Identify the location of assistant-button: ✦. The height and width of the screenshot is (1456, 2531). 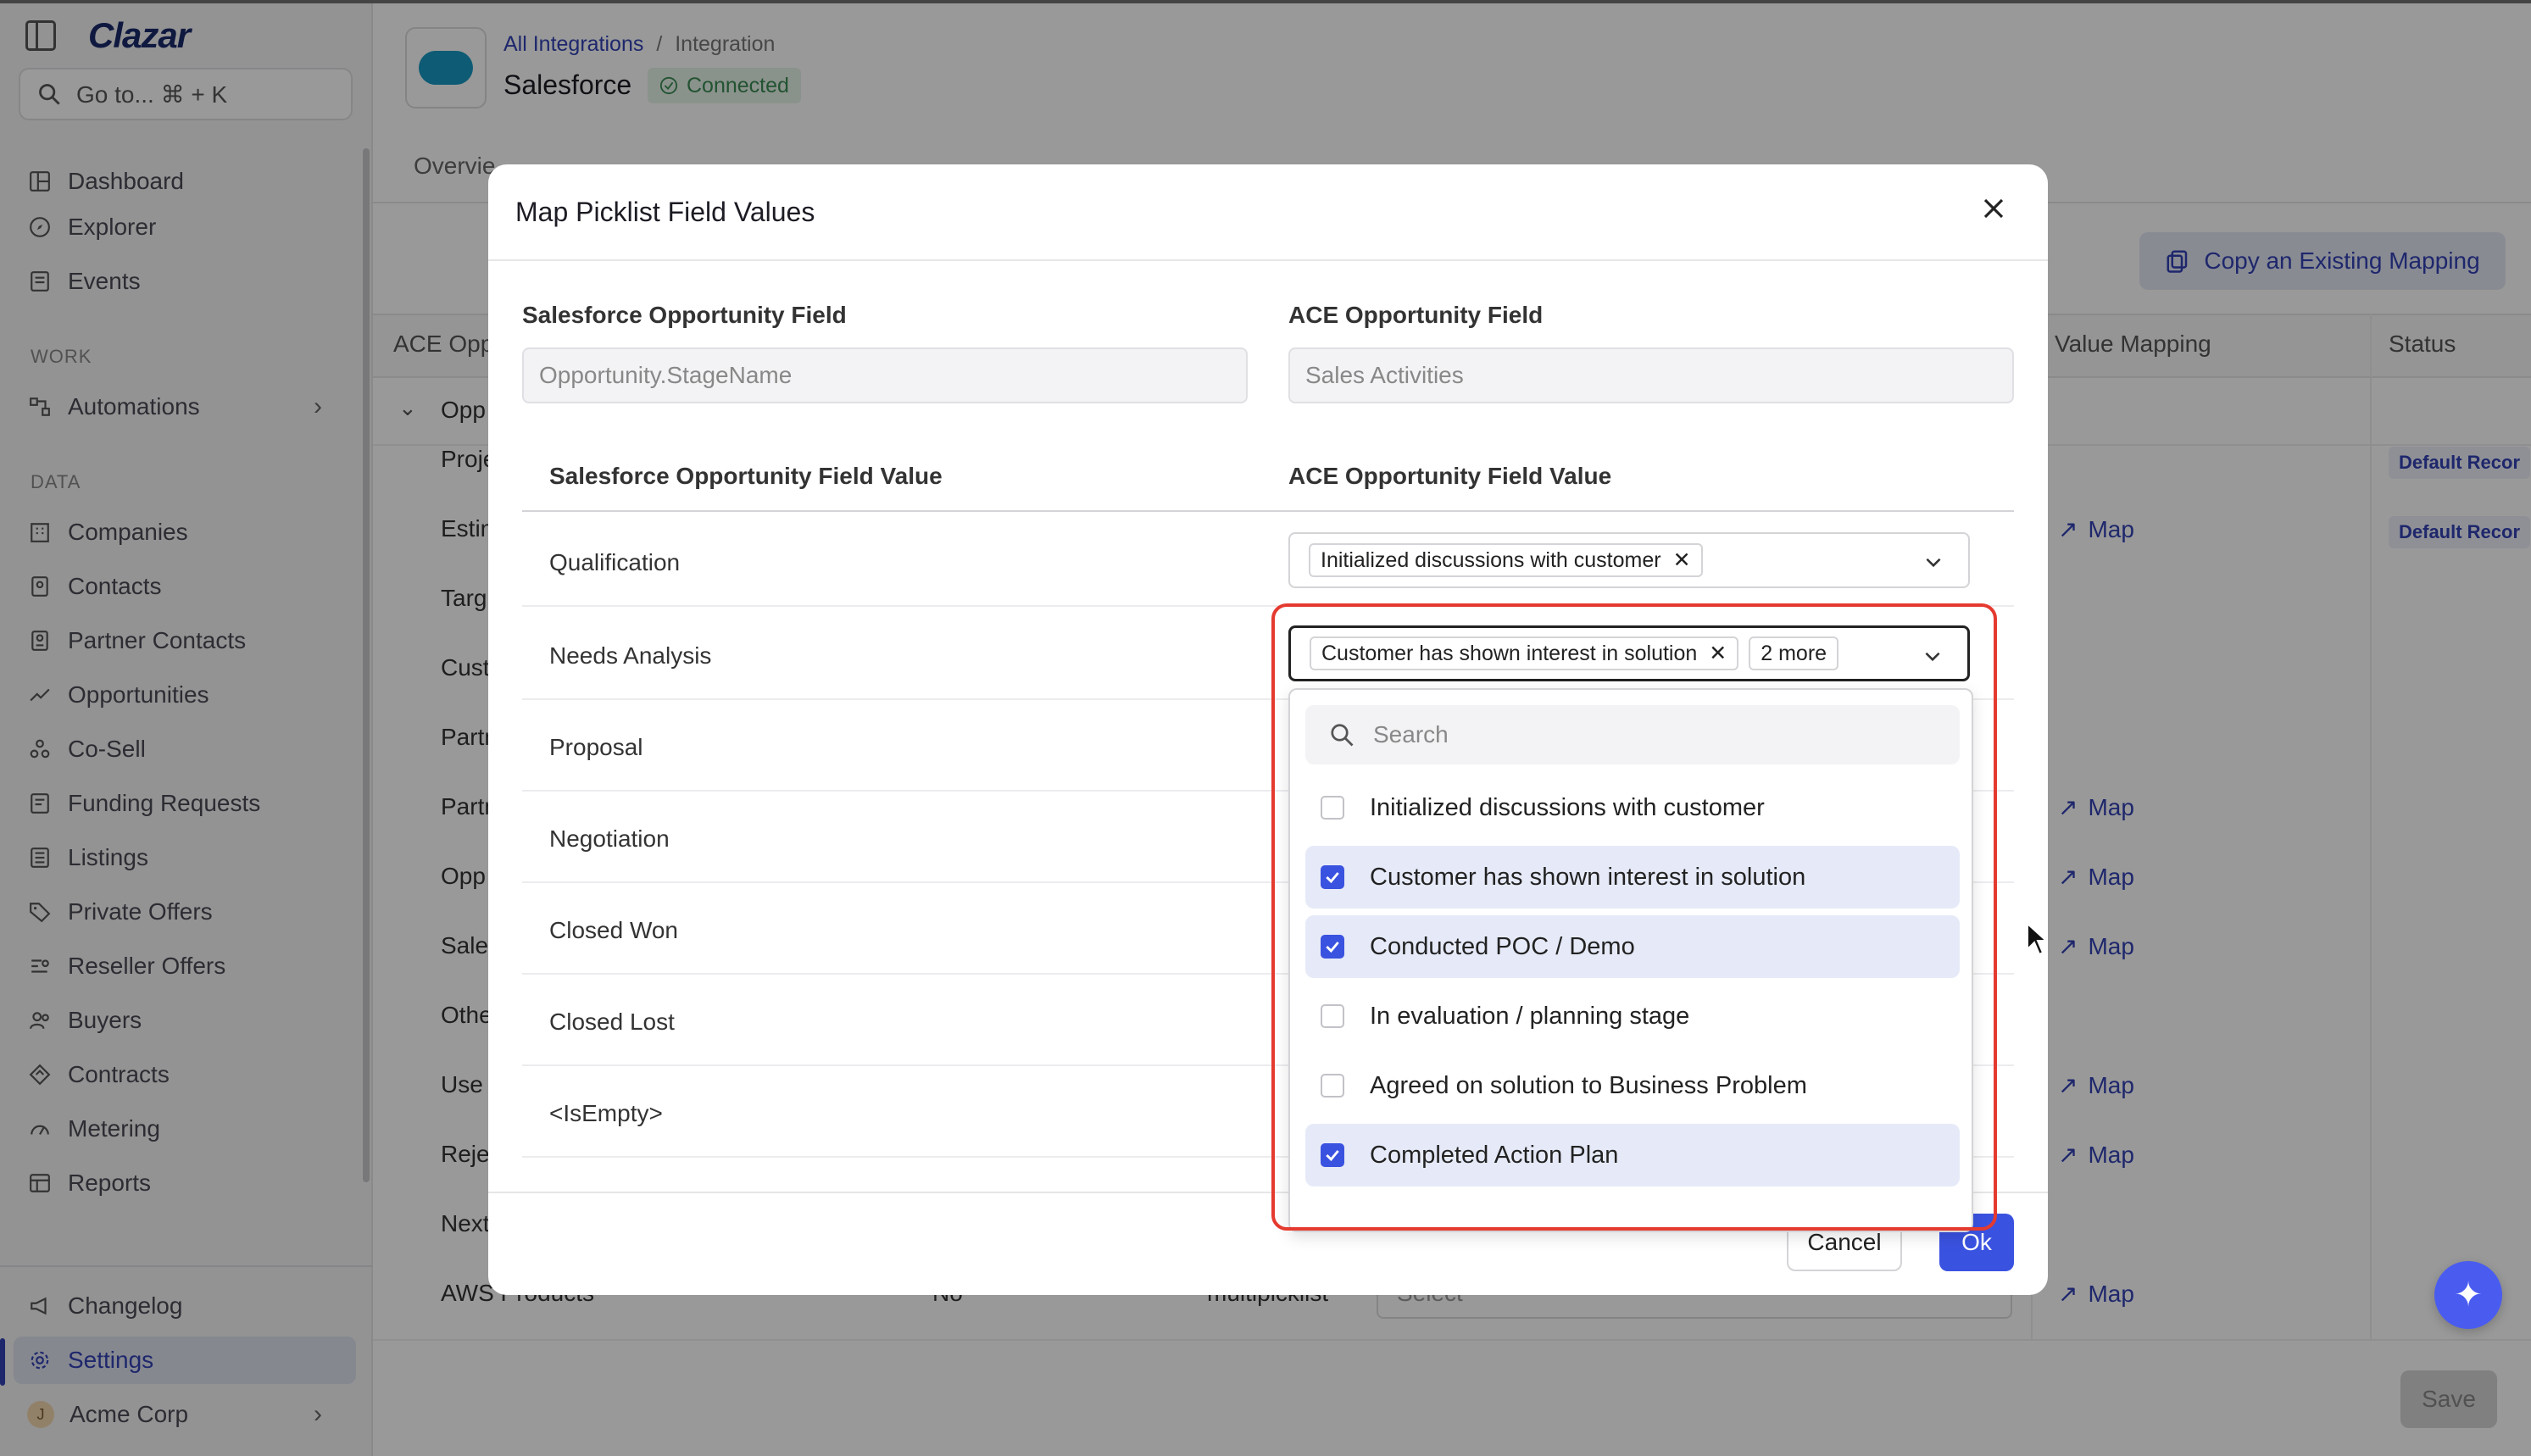
(2468, 1295).